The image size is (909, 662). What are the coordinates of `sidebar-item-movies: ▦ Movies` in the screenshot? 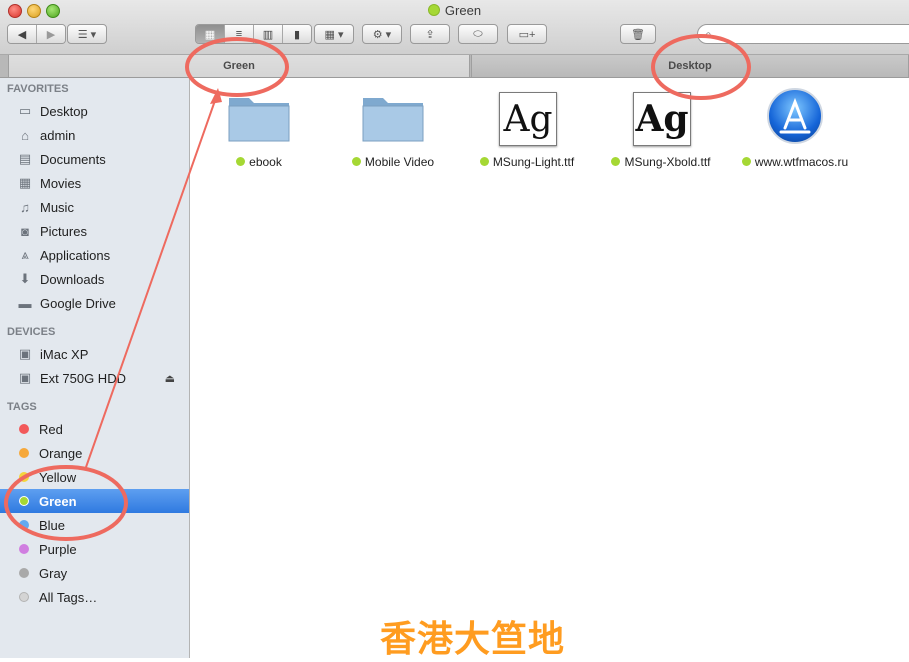 It's located at (94, 183).